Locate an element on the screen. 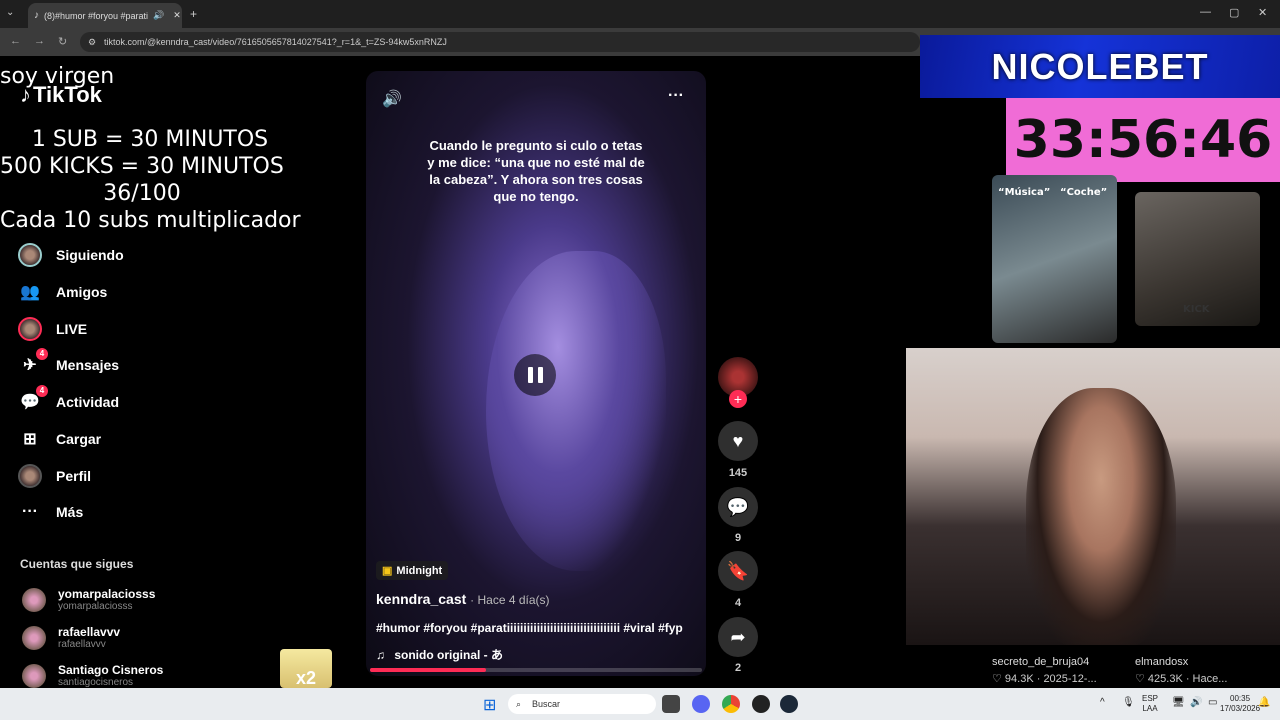  microphone-icon: 🎙 is located at coordinates (1128, 703).